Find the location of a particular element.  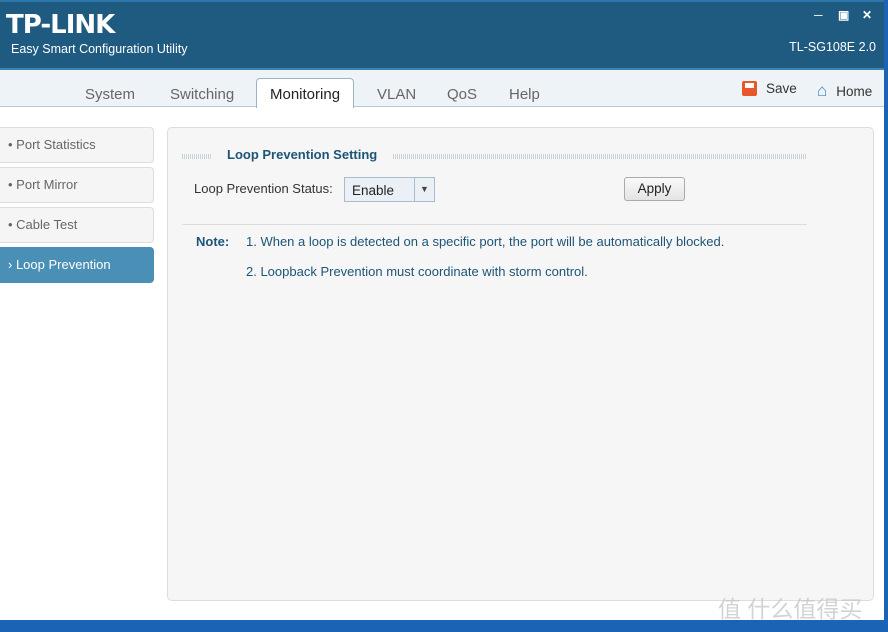

loop-prevention-status-label: Loop Prevention Status: is located at coordinates (263, 188).